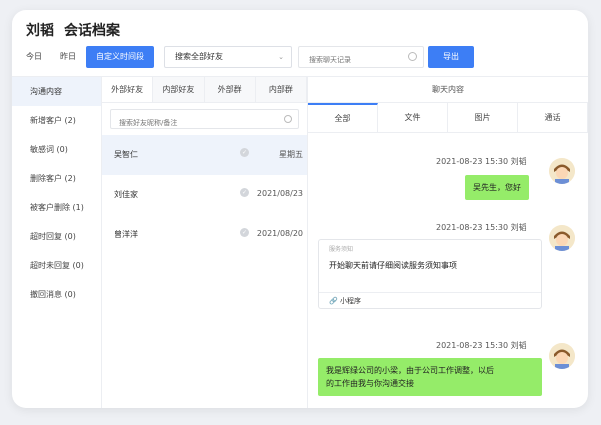  What do you see at coordinates (448, 90) in the screenshot?
I see `chat-header: 聊天内容` at bounding box center [448, 90].